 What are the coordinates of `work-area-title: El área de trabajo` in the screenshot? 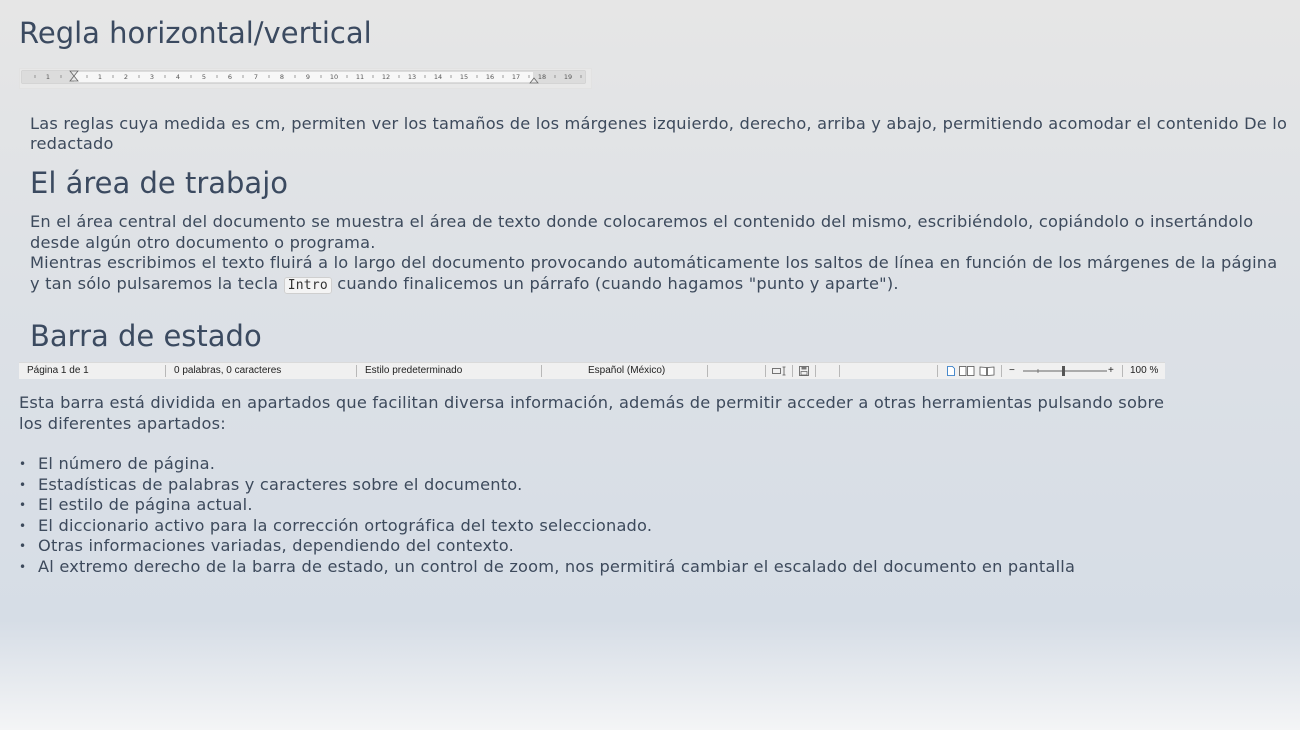 It's located at (159, 183).